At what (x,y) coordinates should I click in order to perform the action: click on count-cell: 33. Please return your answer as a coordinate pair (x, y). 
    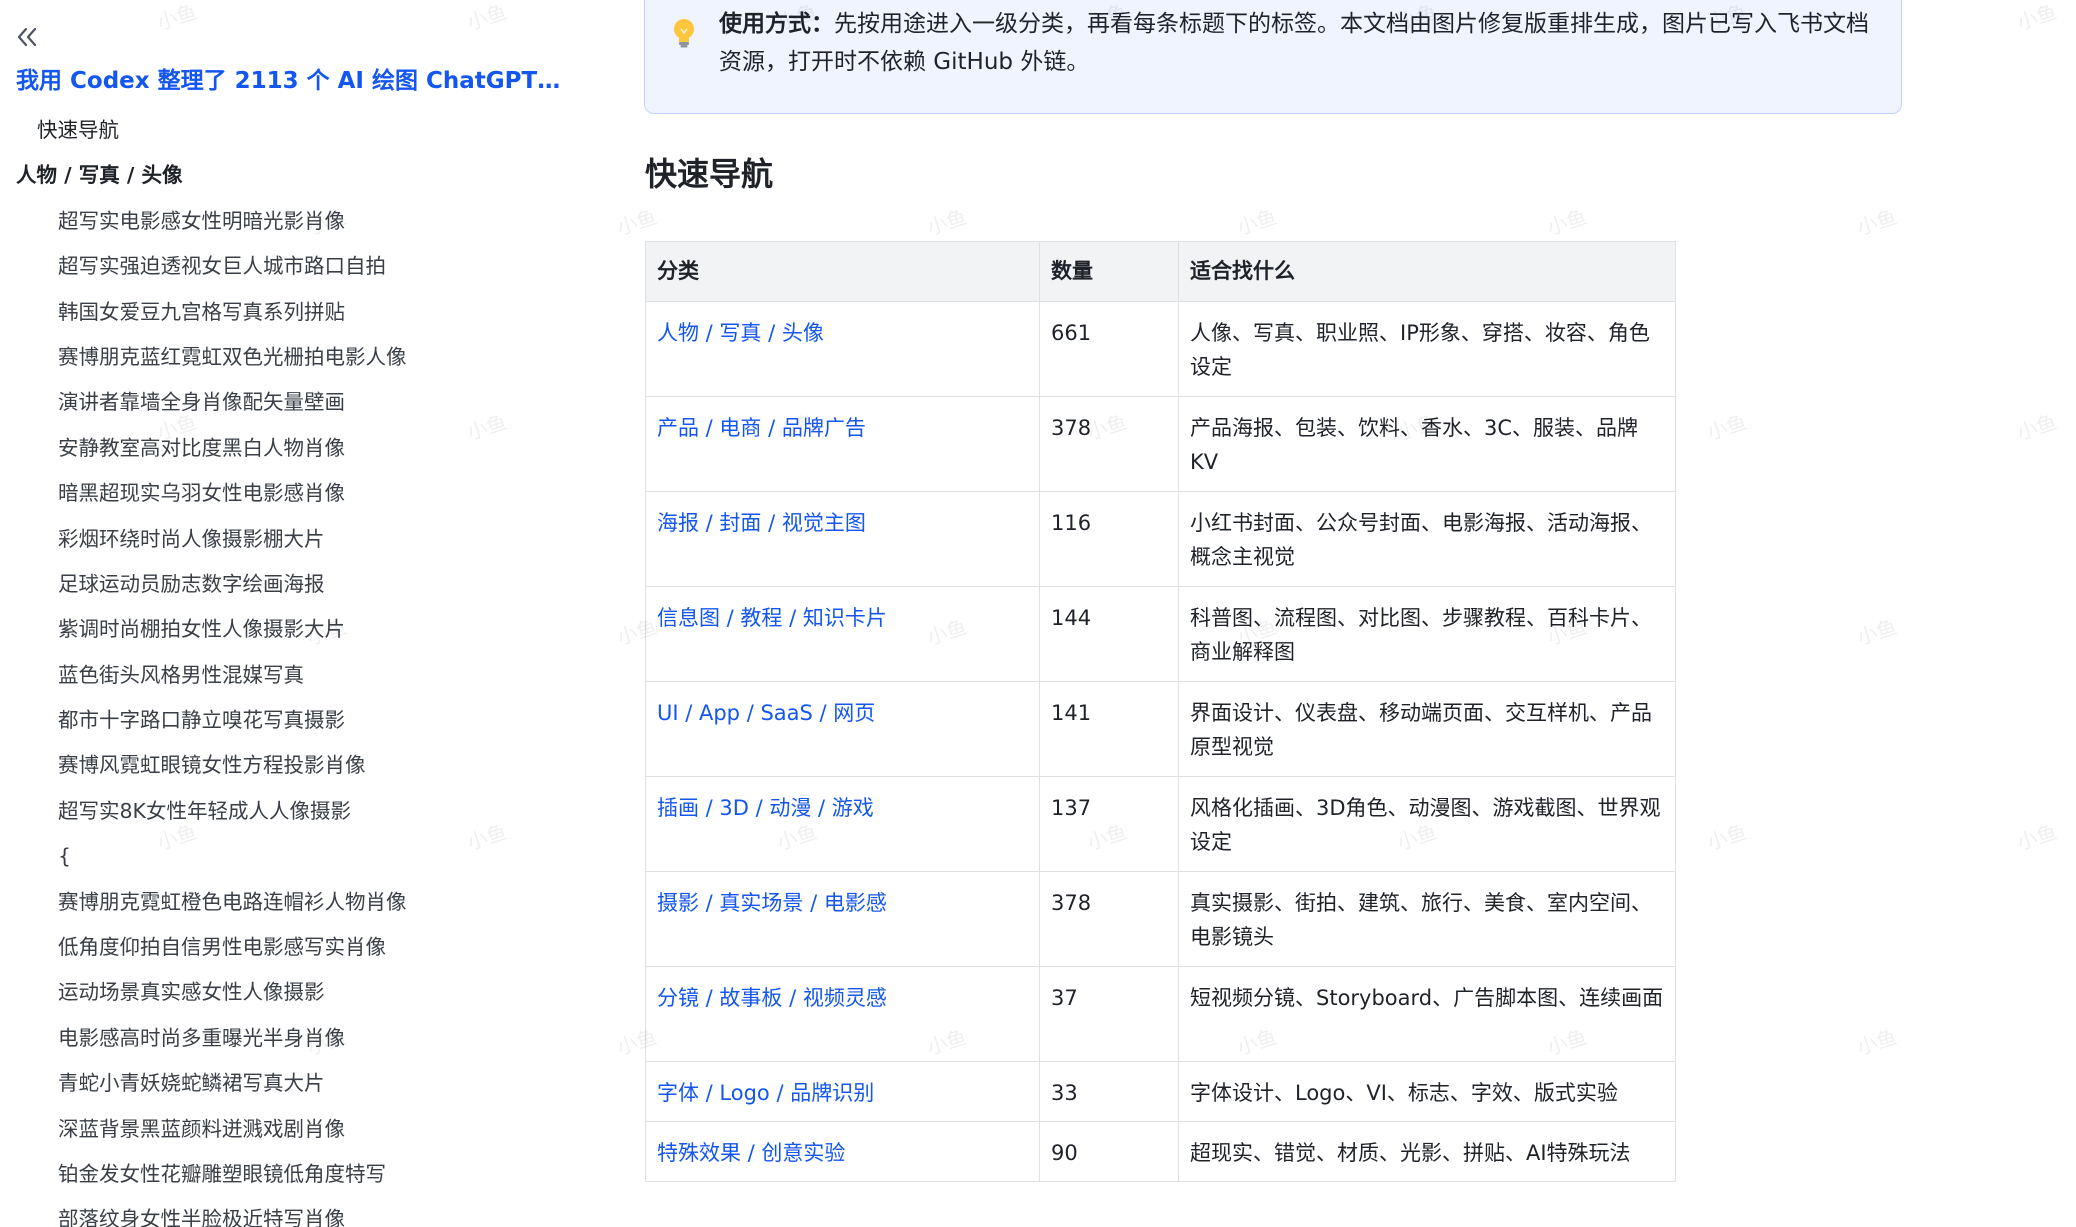
    Looking at the image, I should click on (1109, 1091).